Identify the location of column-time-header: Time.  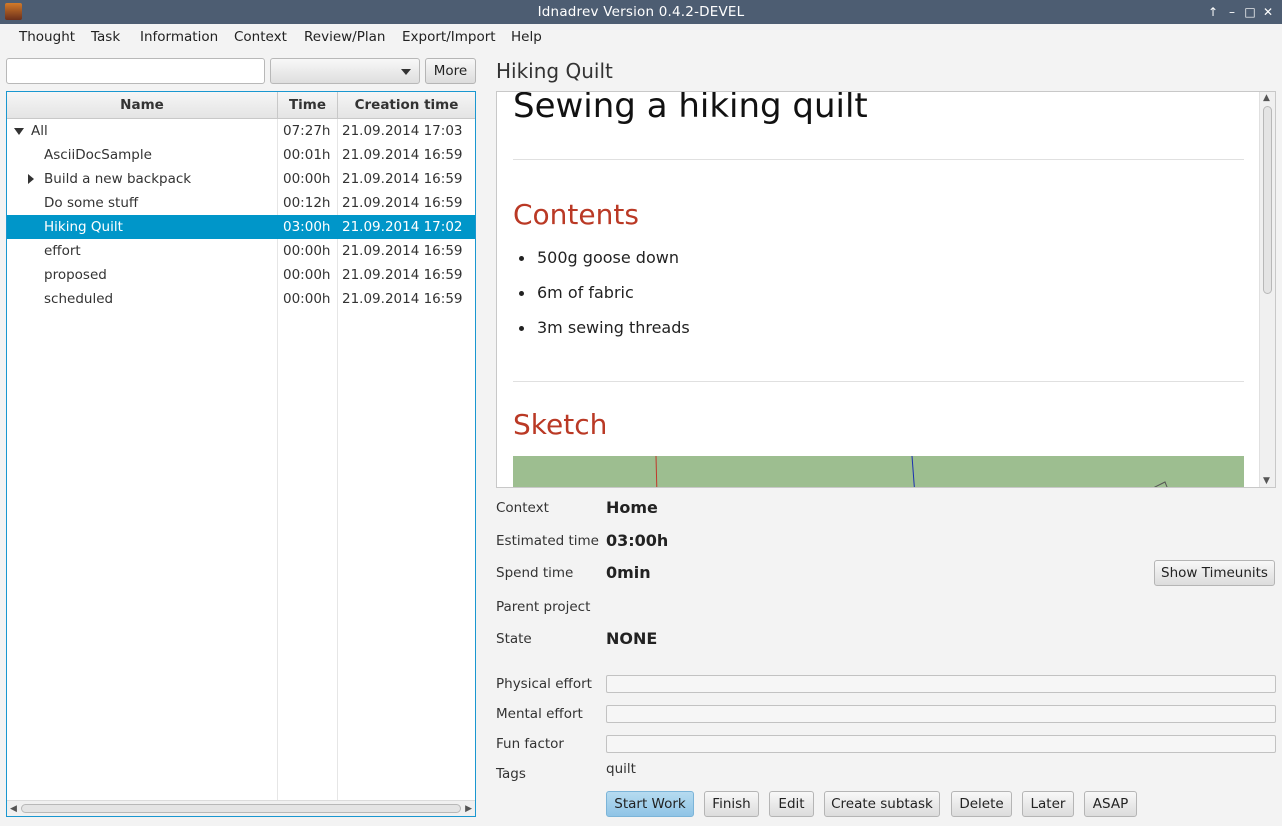
(308, 105).